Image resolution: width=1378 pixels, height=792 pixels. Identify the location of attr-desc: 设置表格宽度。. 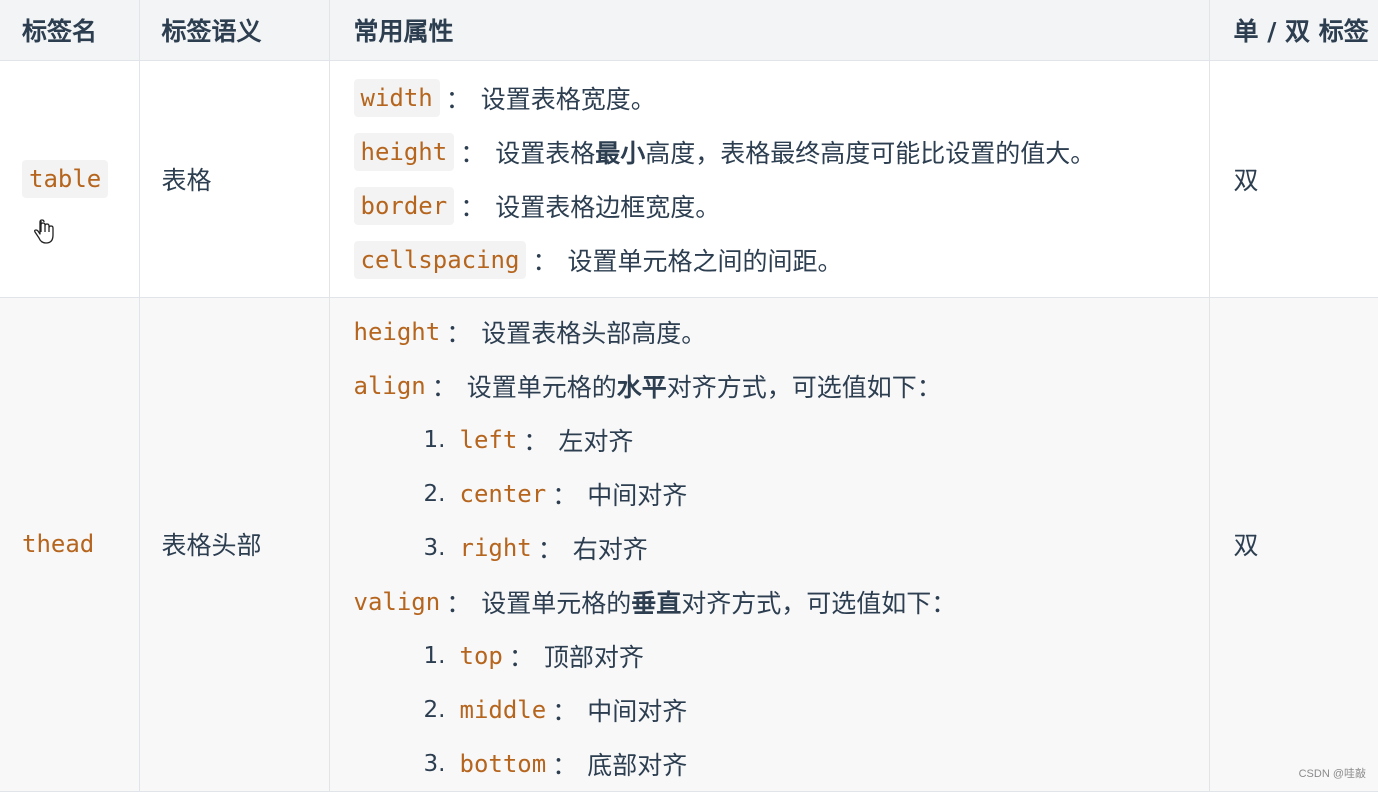
(568, 99).